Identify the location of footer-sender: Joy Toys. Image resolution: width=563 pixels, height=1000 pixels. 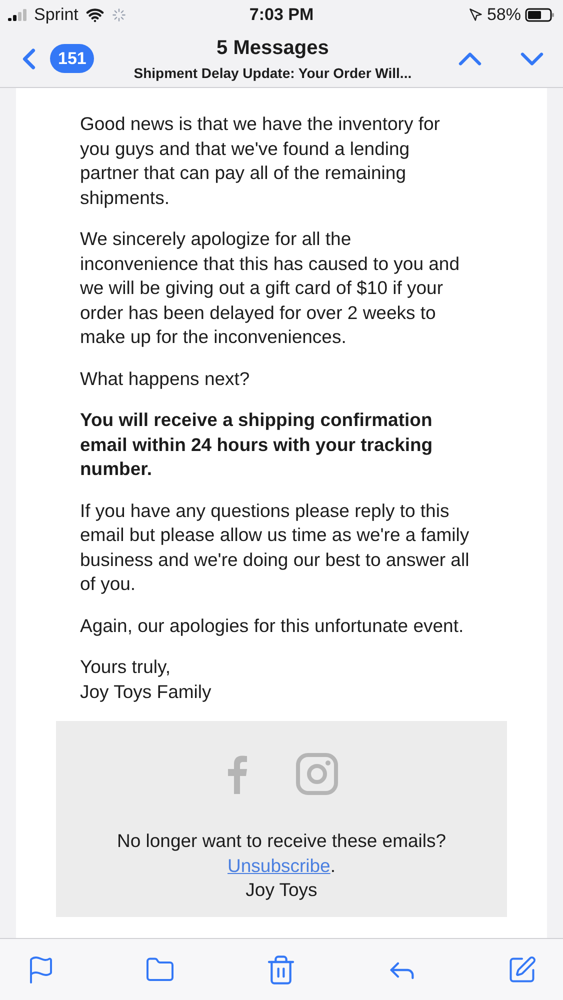
(282, 890).